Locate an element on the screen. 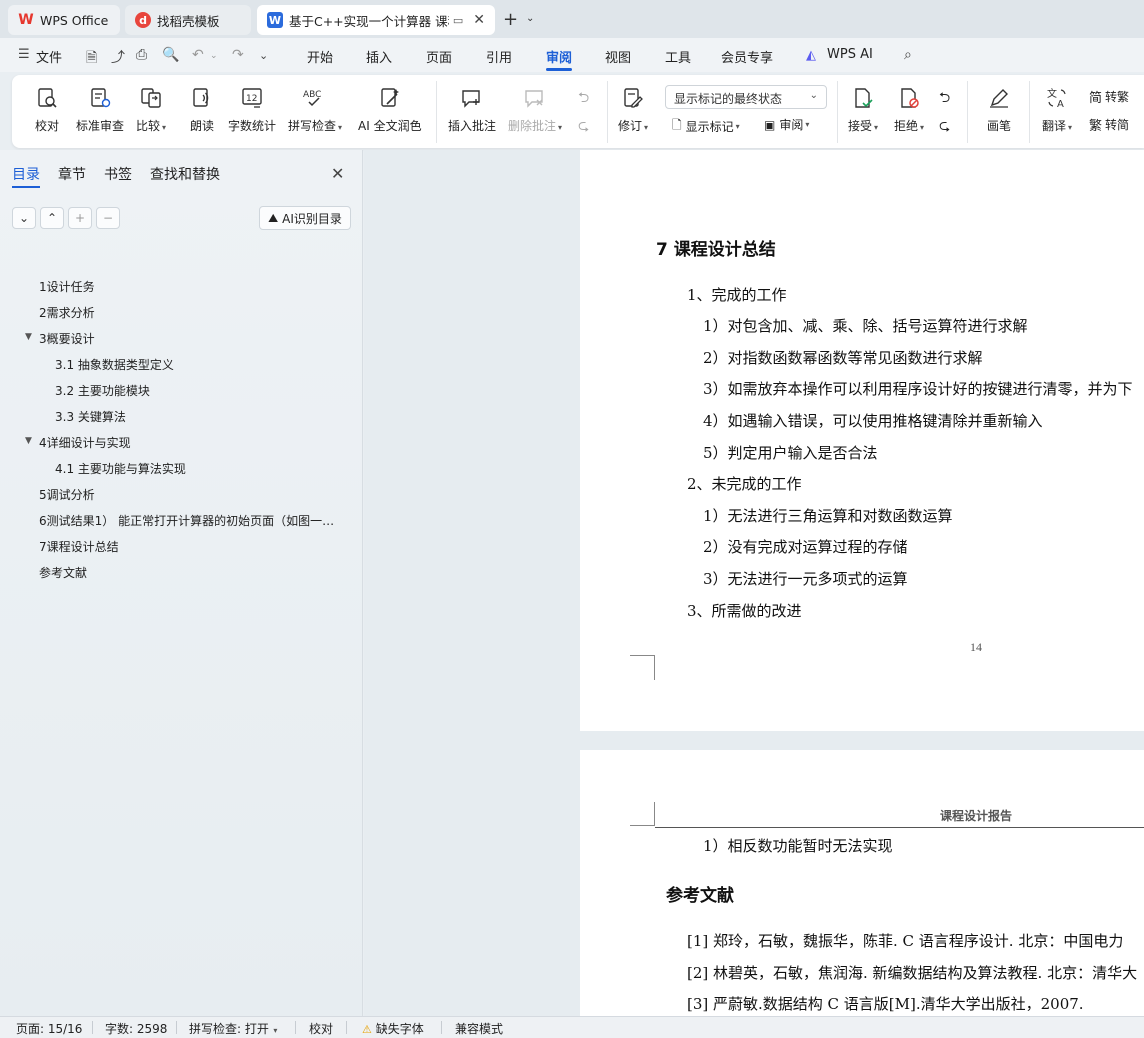 This screenshot has width=1144, height=1038. menu-review: 审阅 is located at coordinates (559, 56).